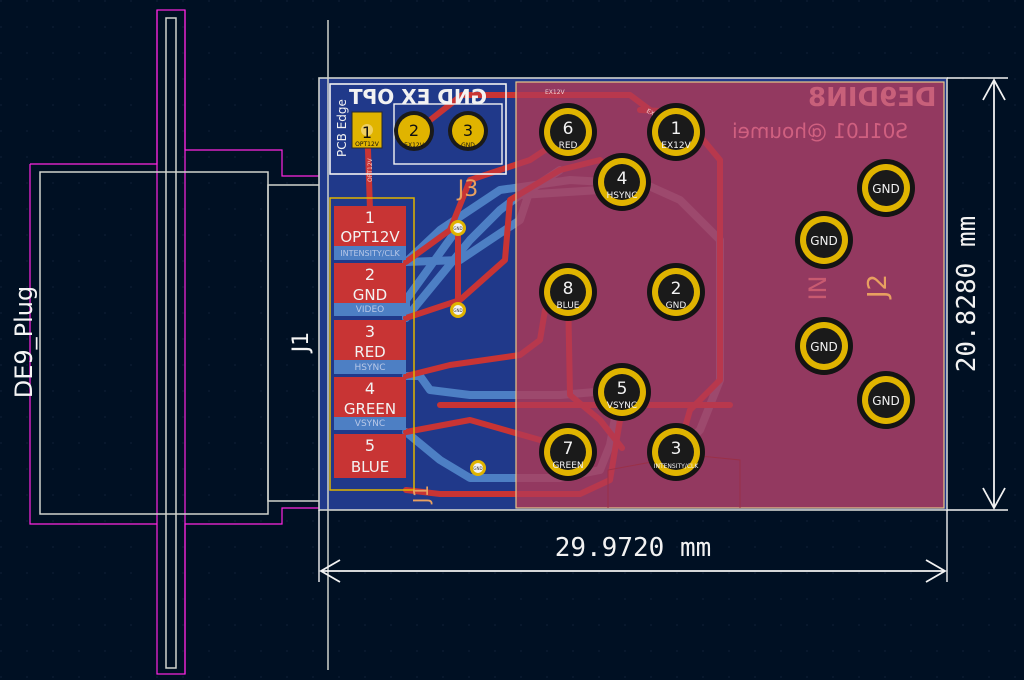 The height and width of the screenshot is (680, 1024). Describe the element at coordinates (467, 189) in the screenshot. I see `j3-reference: J3` at that location.